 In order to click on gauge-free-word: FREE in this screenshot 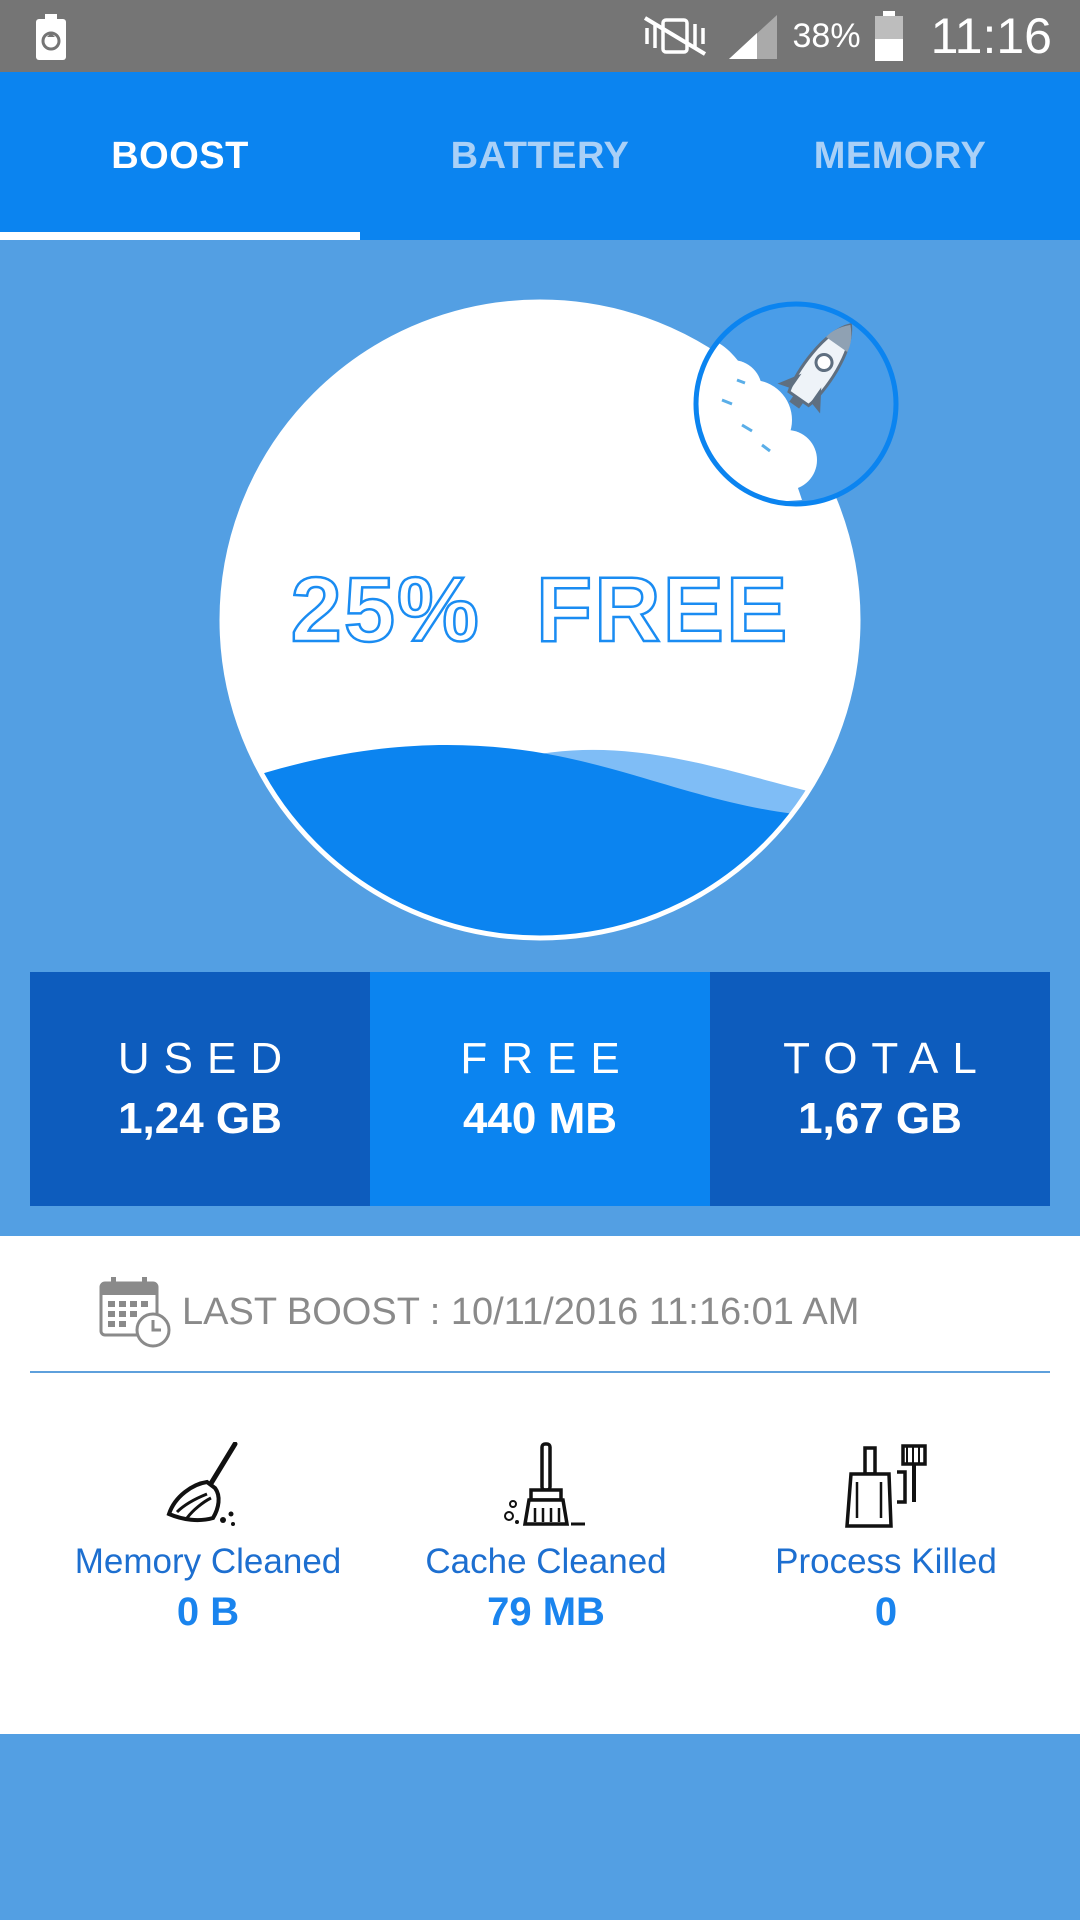, I will do `click(662, 610)`.